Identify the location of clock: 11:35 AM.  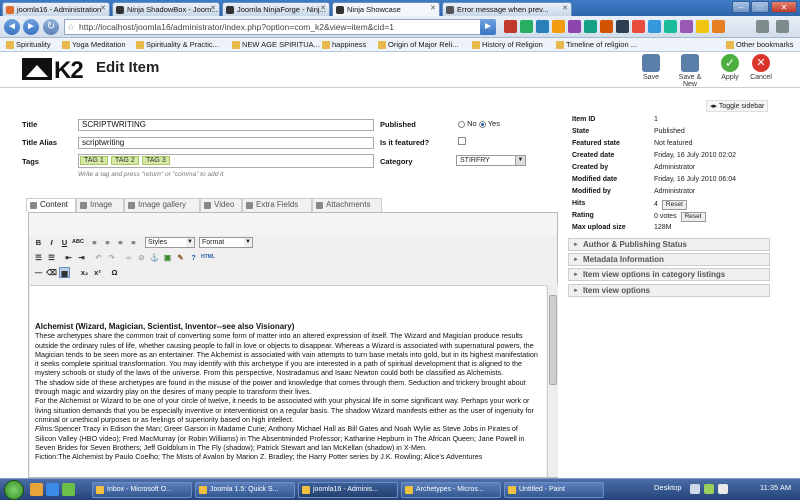
(775, 487).